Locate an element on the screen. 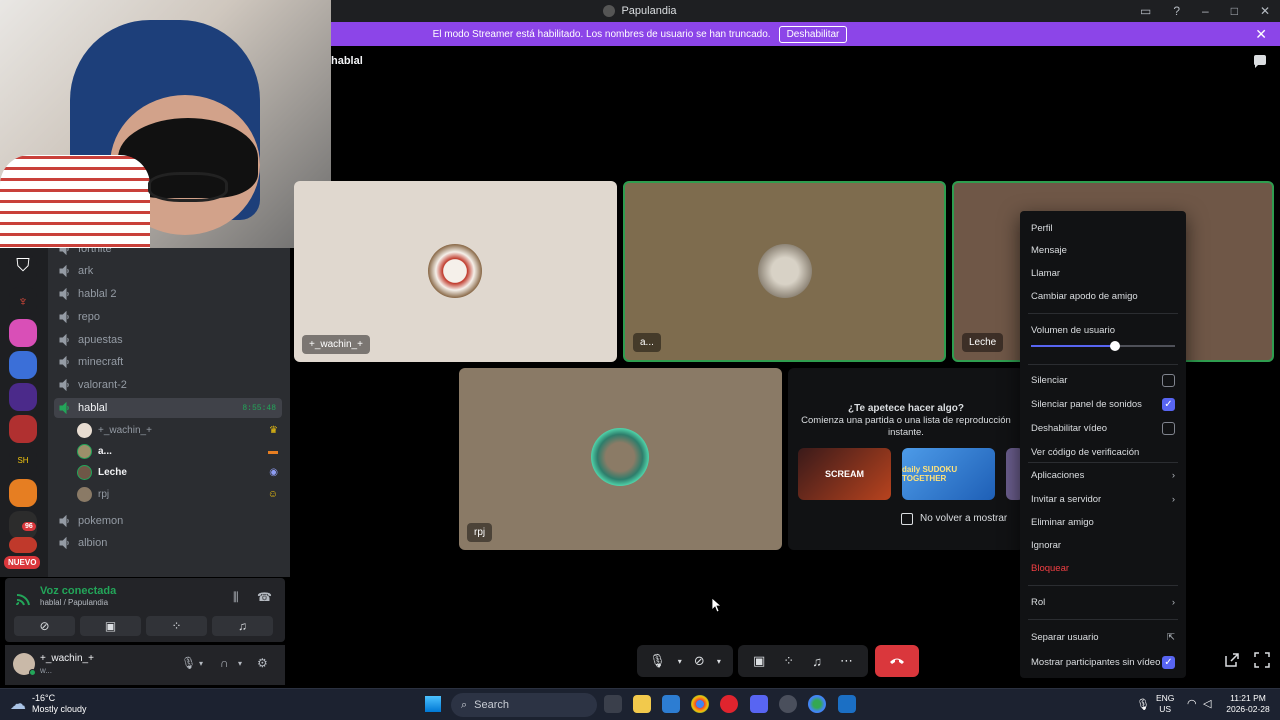 This screenshot has width=1280, height=720. taskbar-search: ⌕ Search is located at coordinates (524, 705).